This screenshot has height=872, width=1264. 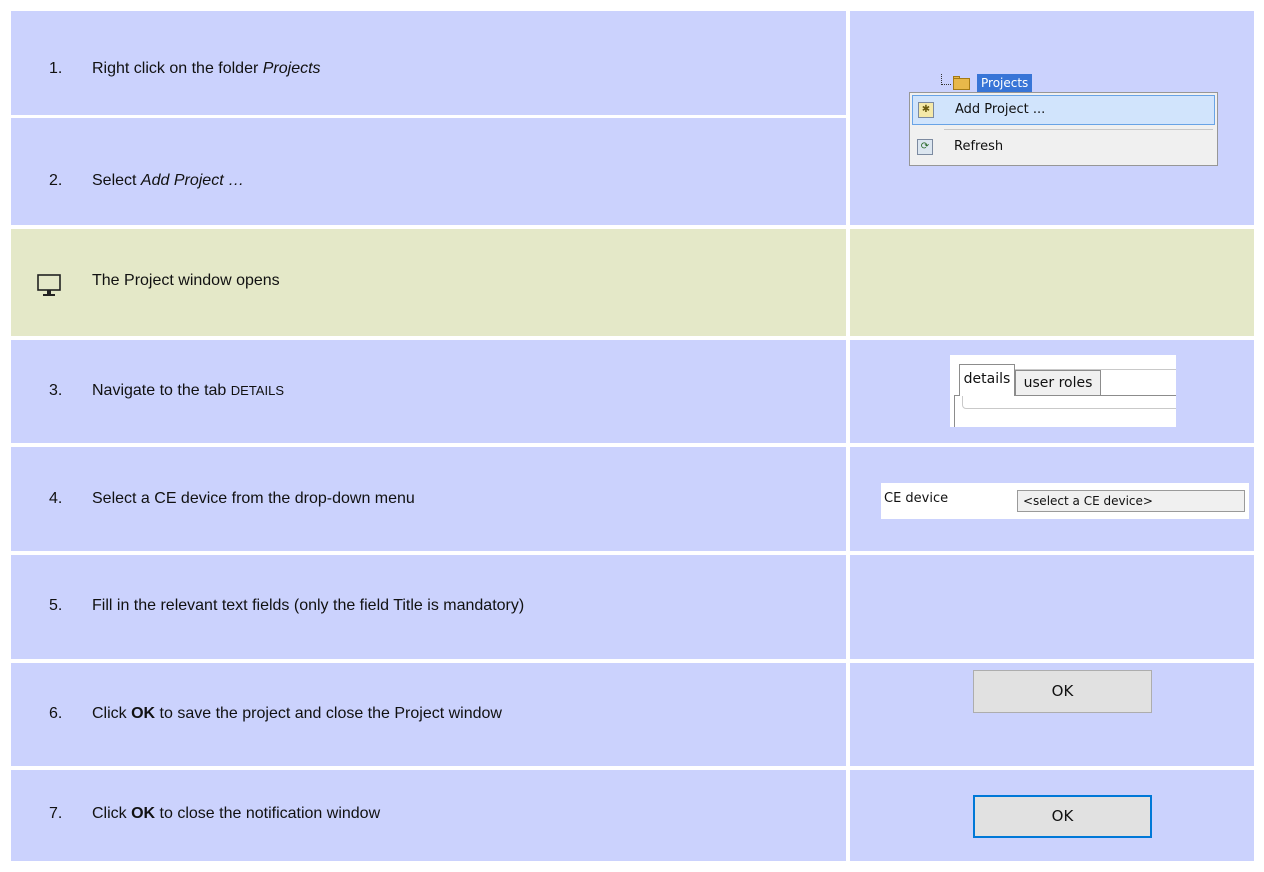 I want to click on tab-user-roles: user roles, so click(x=1058, y=383).